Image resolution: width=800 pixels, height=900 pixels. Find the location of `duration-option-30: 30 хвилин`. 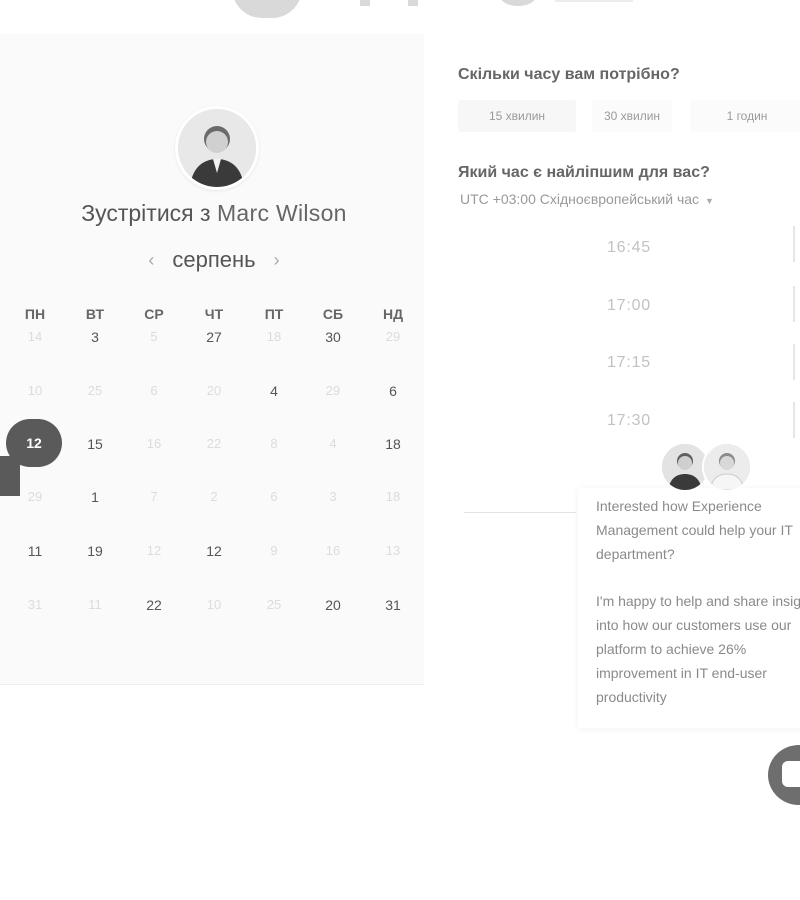

duration-option-30: 30 хвилин is located at coordinates (632, 116).